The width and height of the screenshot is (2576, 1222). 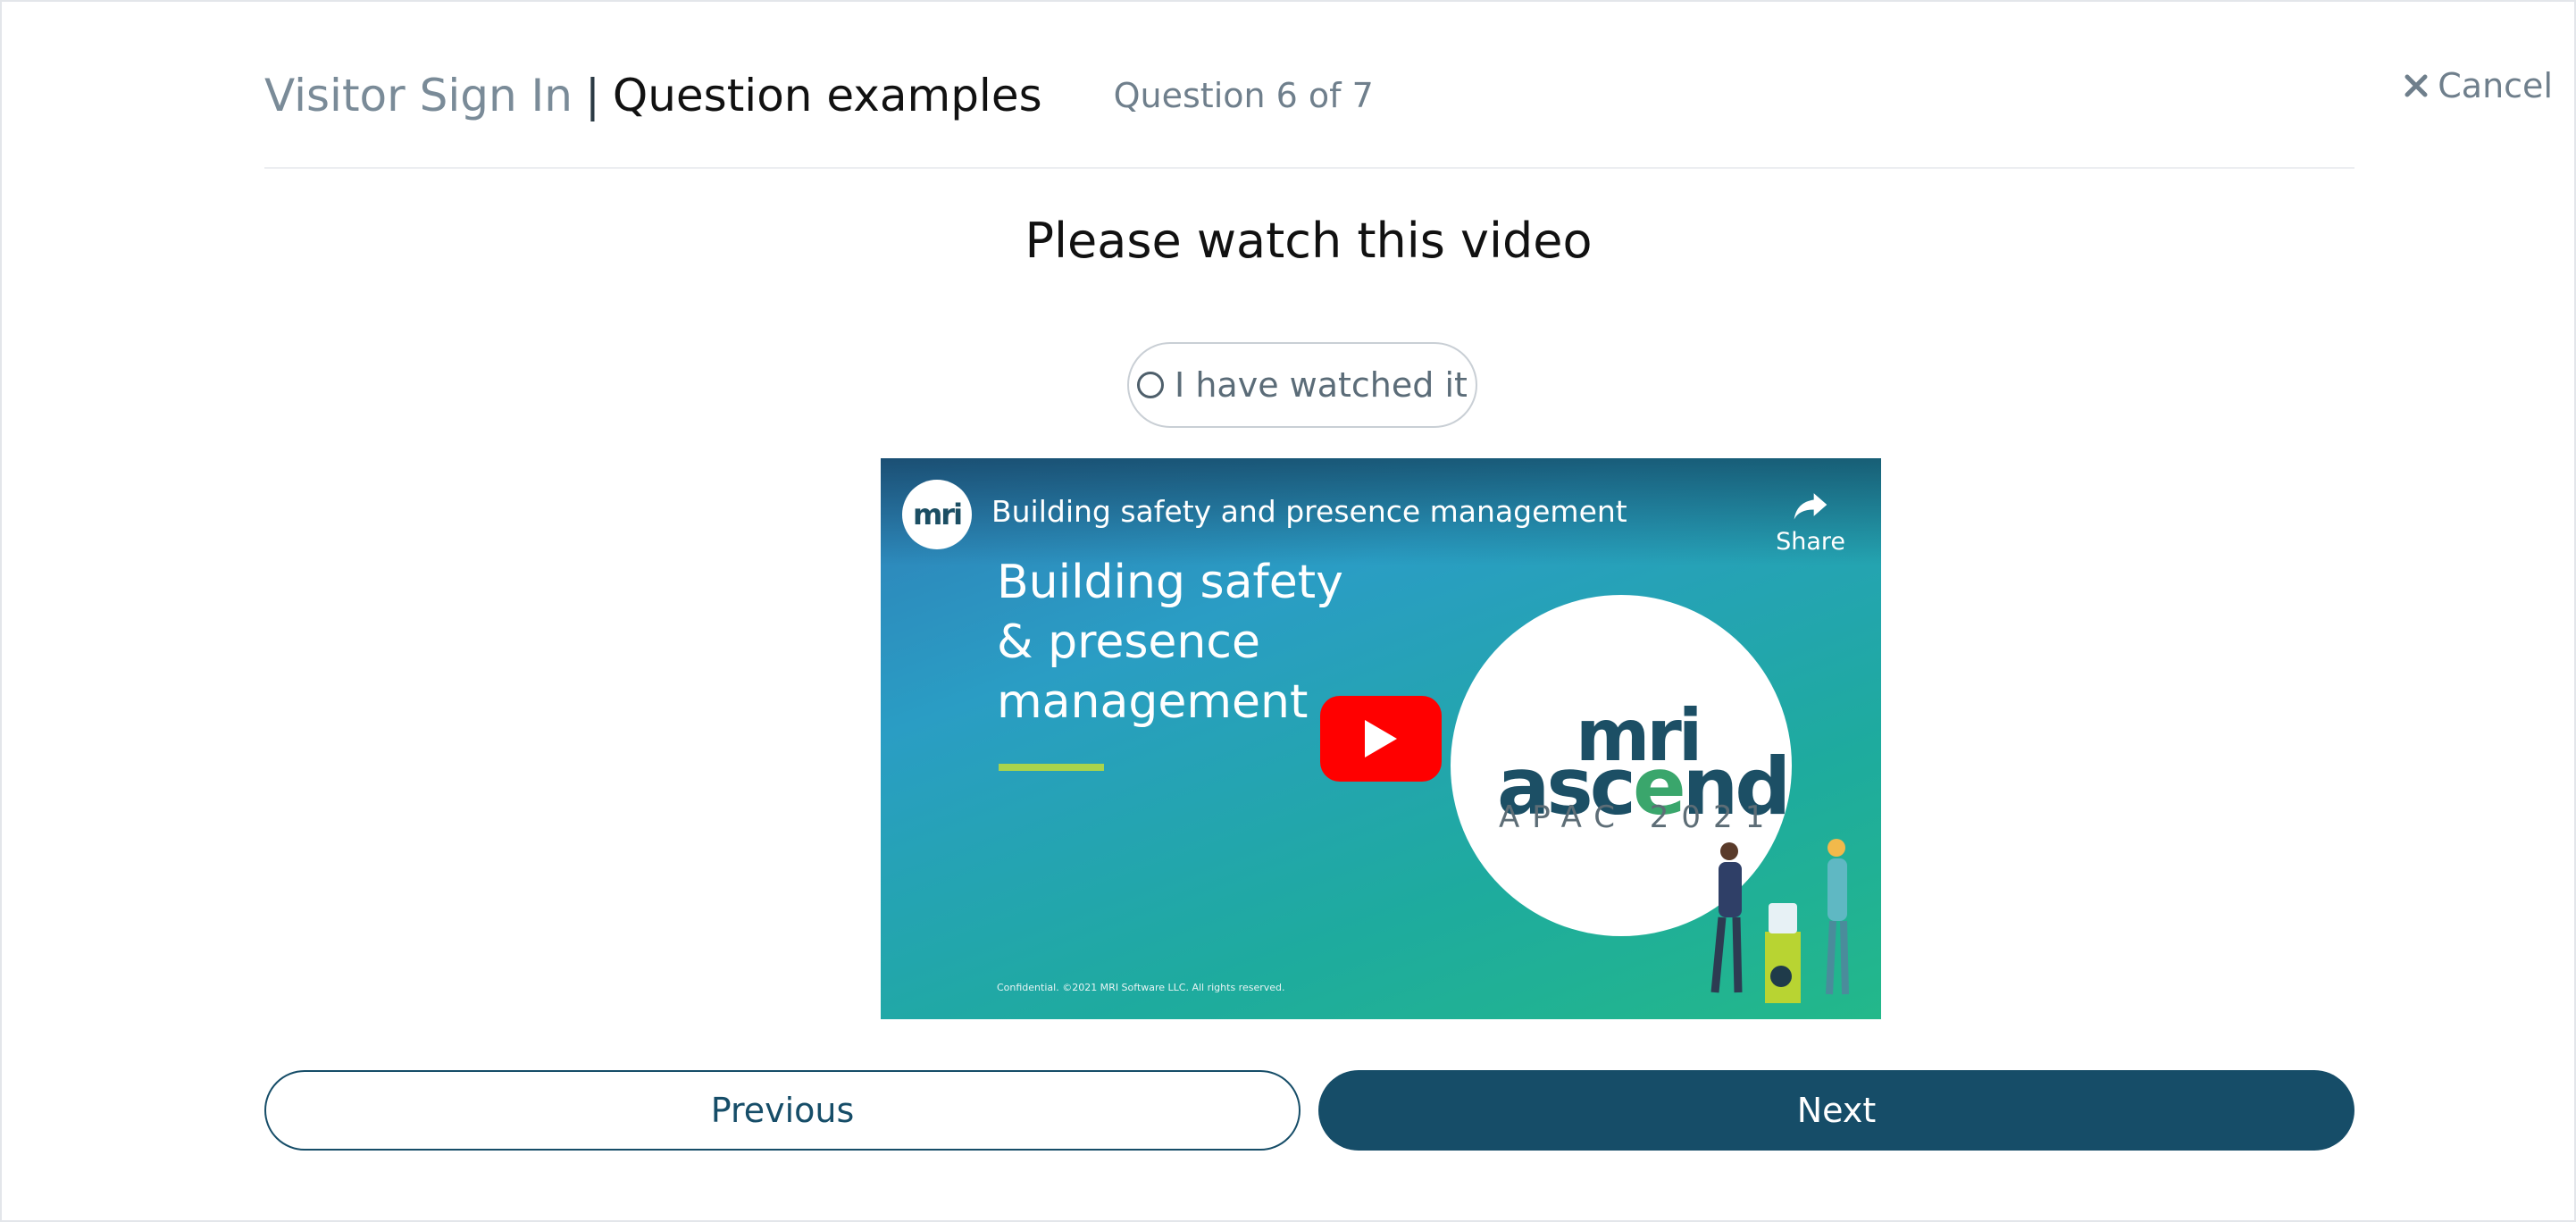 I want to click on channel-avatar: mri, so click(x=937, y=514).